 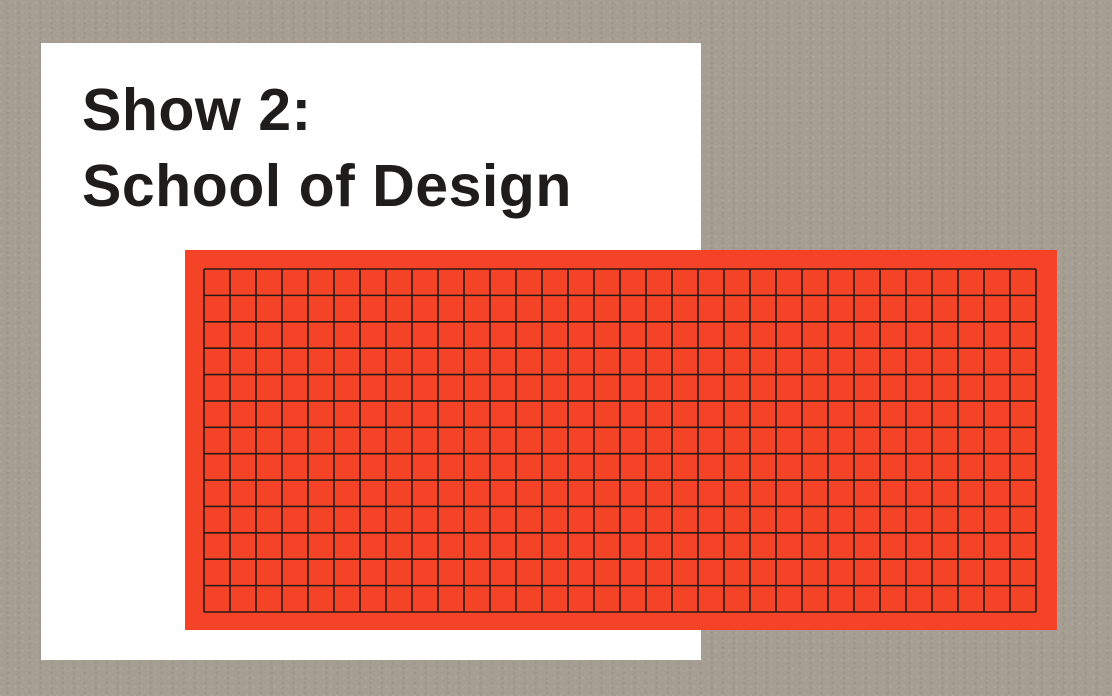 What do you see at coordinates (327, 186) in the screenshot?
I see `title-line-2: School of Design` at bounding box center [327, 186].